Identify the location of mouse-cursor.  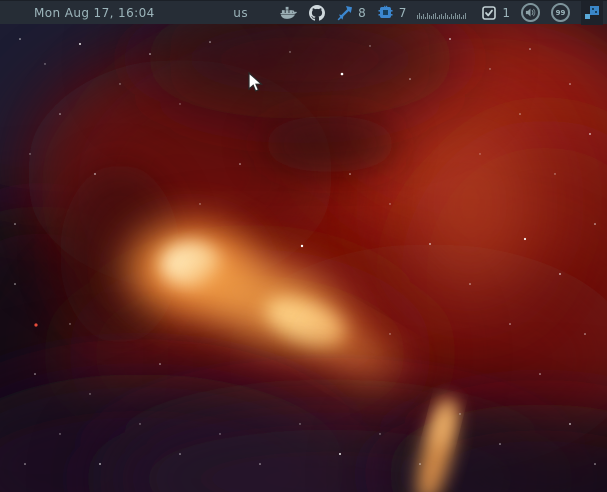
(257, 84).